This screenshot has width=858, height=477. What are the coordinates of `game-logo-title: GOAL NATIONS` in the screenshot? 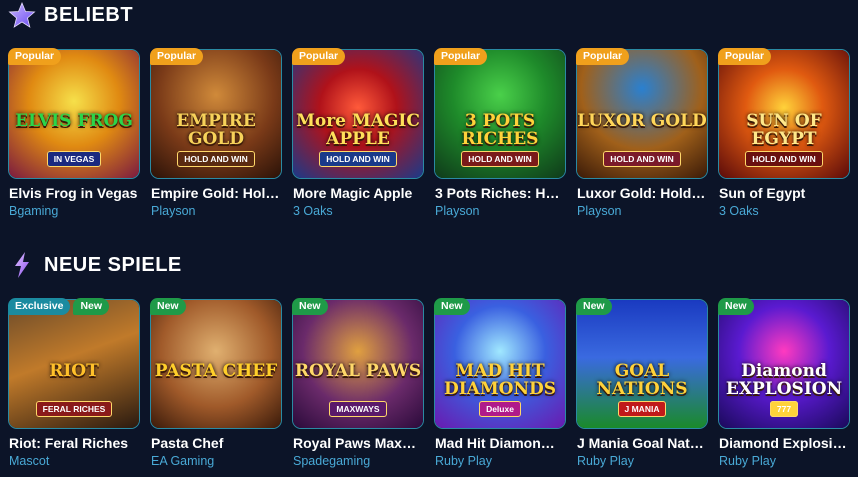 It's located at (642, 380).